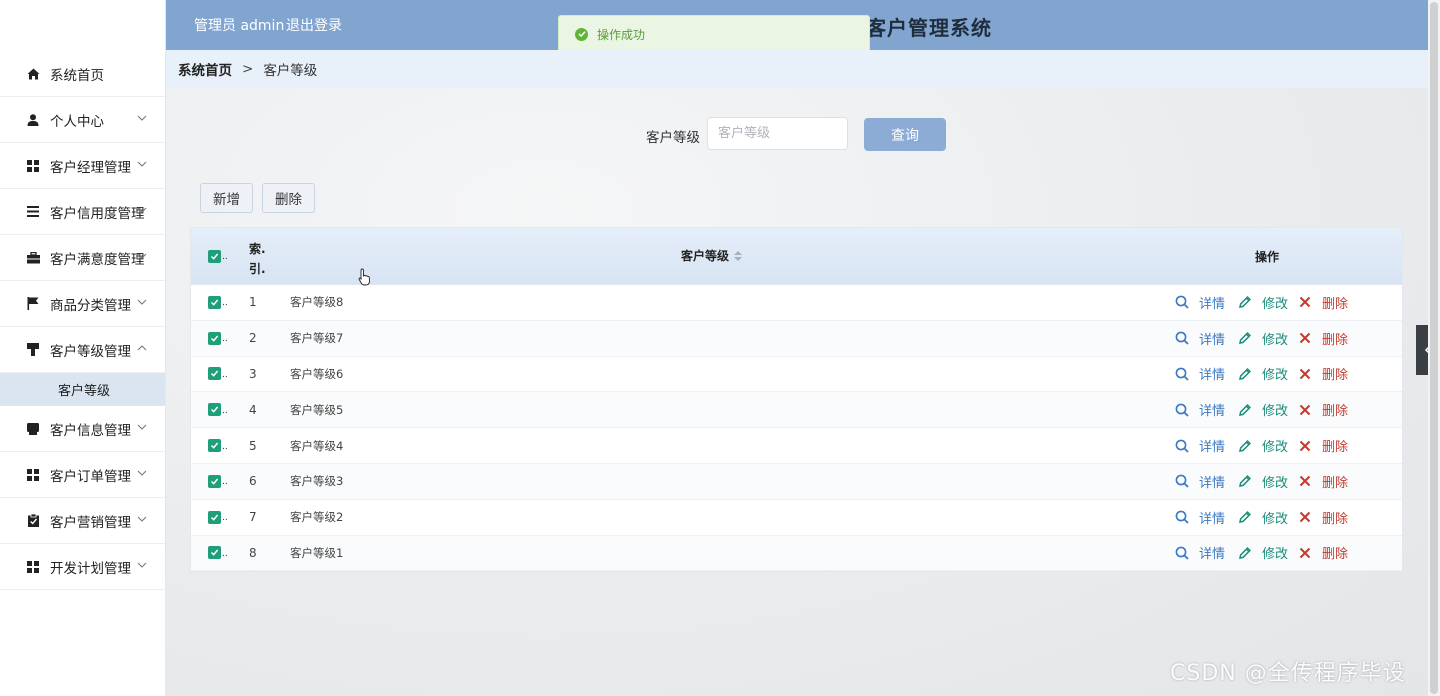 Image resolution: width=1440 pixels, height=696 pixels. Describe the element at coordinates (253, 373) in the screenshot. I see `row-index: 3` at that location.